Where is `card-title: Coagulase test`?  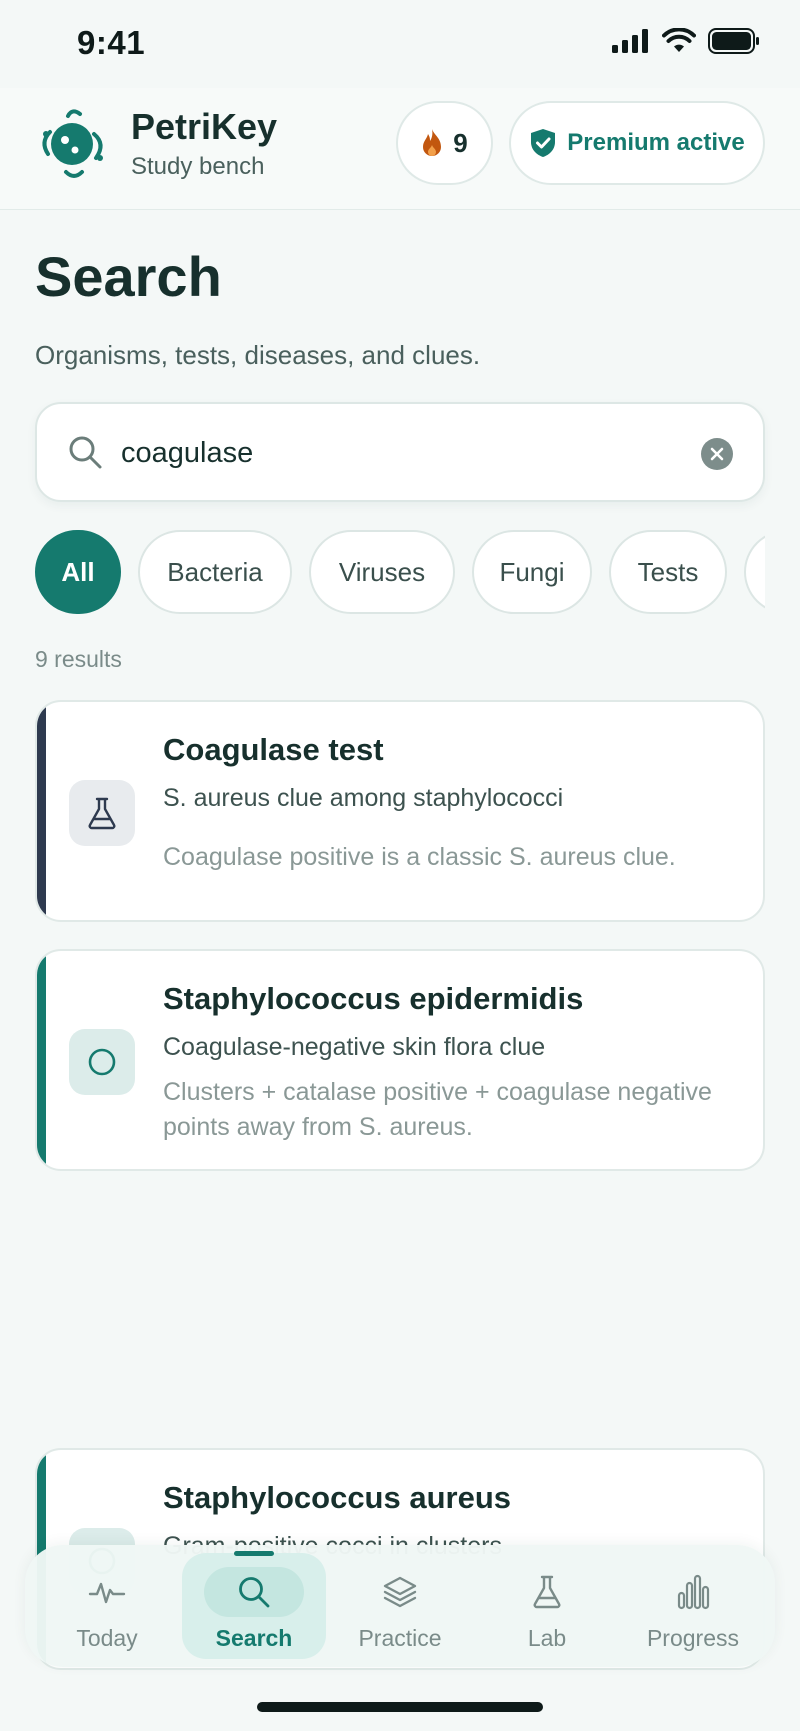
card-title: Coagulase test is located at coordinates (273, 749).